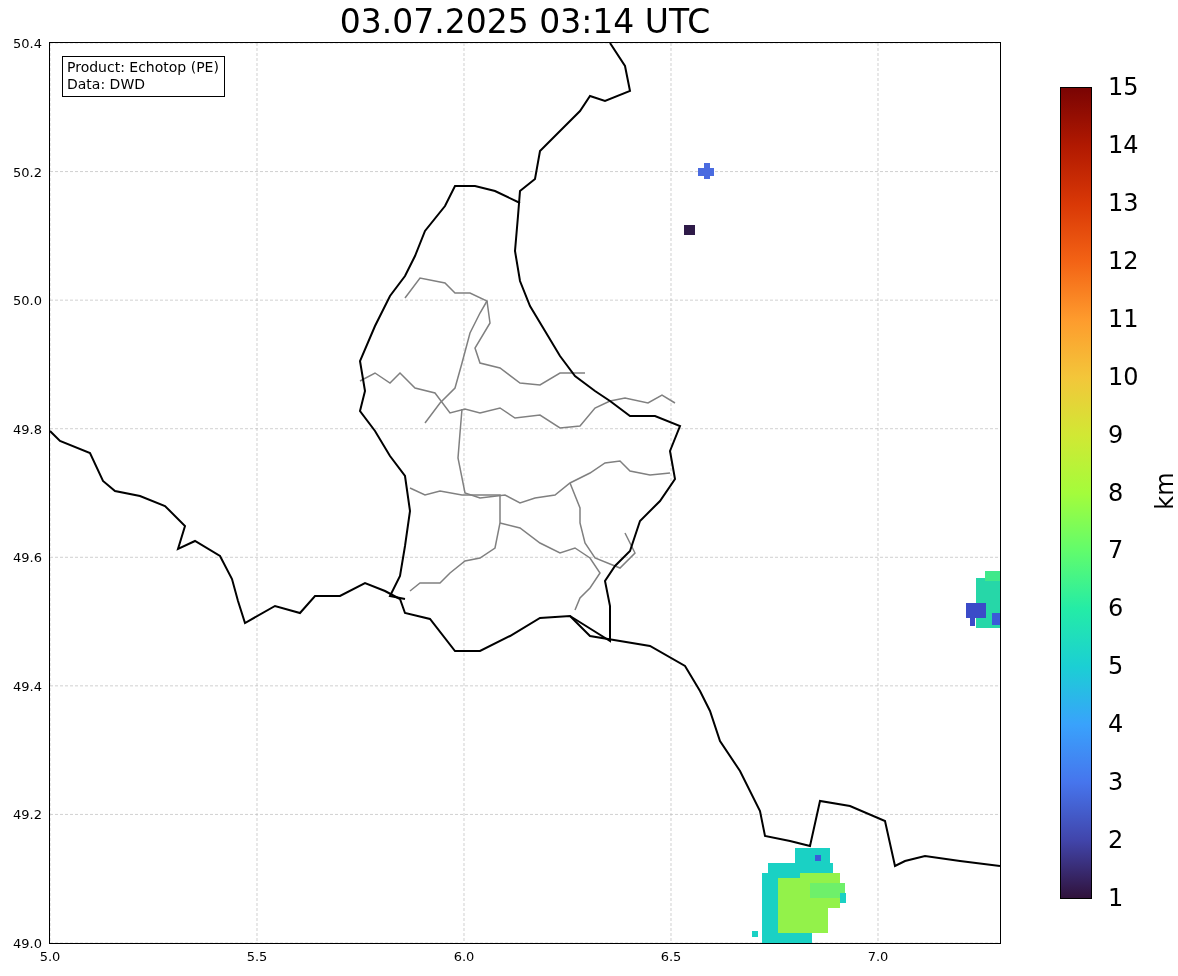  I want to click on y-axis-tick-label: 49.2, so click(27, 814).